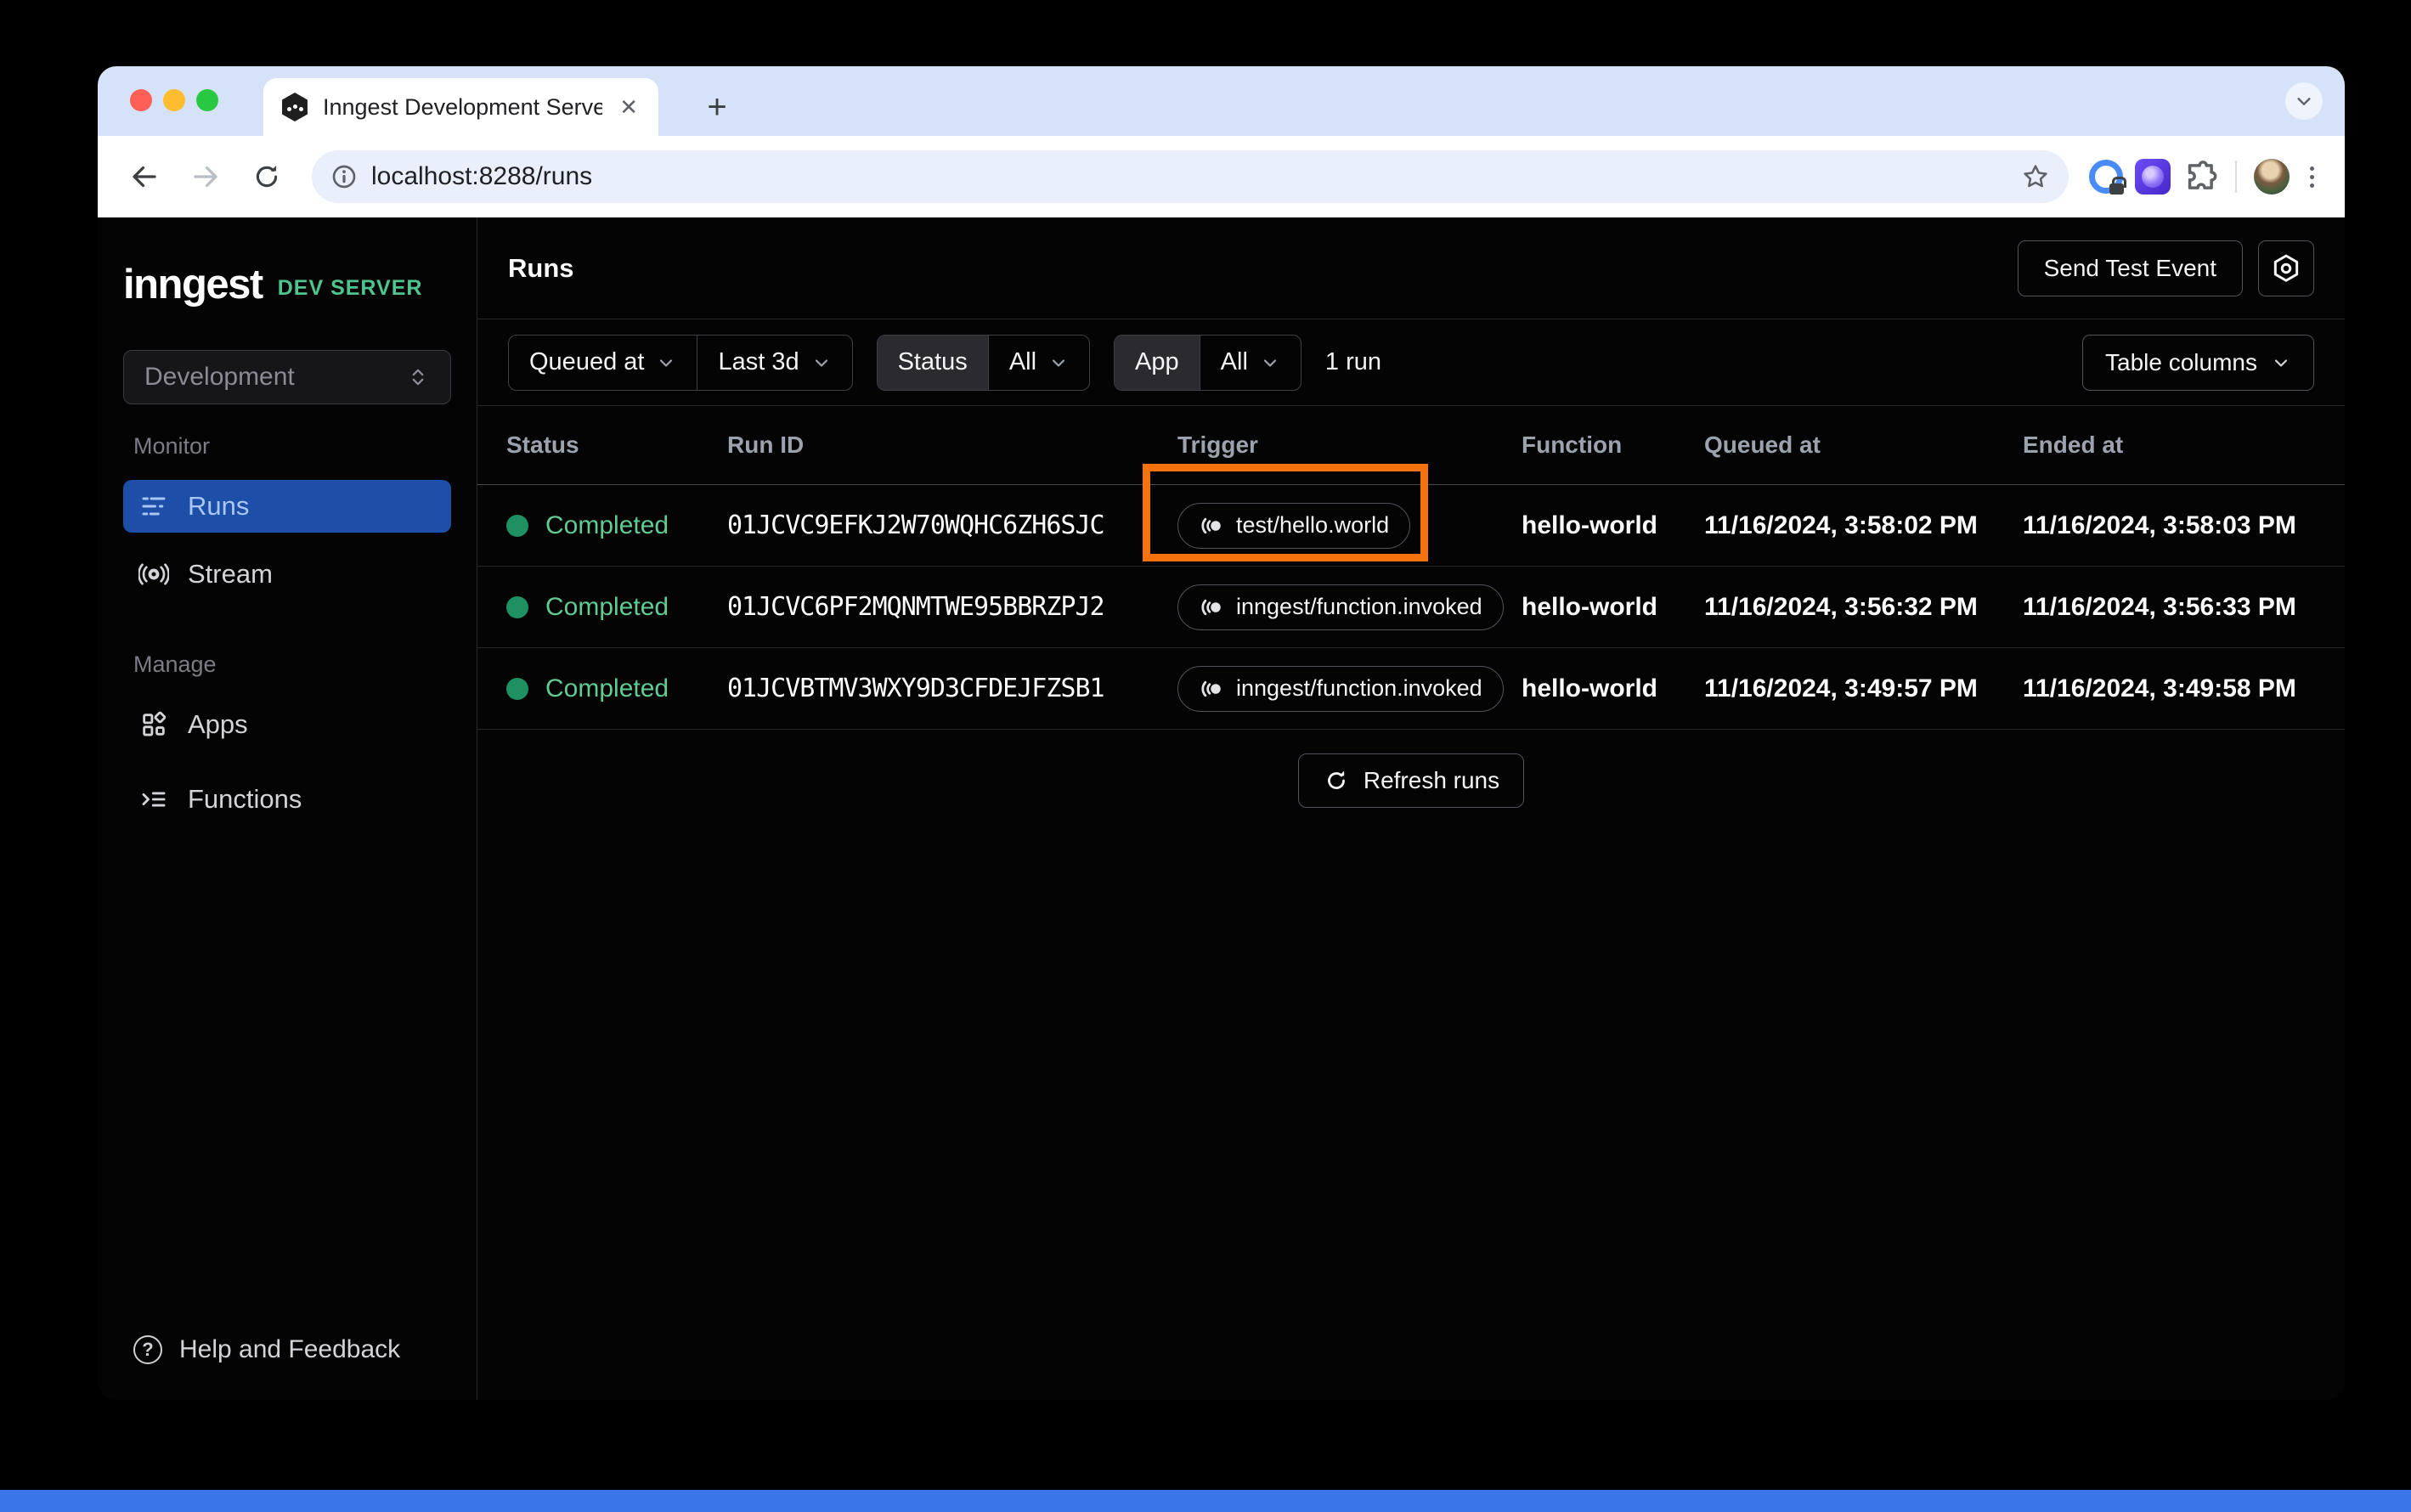  What do you see at coordinates (2312, 177) in the screenshot?
I see `browser-menu-button` at bounding box center [2312, 177].